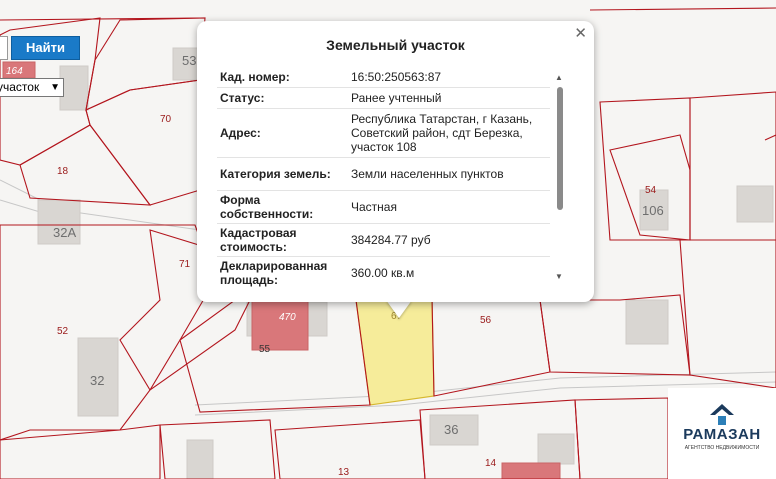 The height and width of the screenshot is (479, 776). I want to click on building-number: 32, so click(97, 380).